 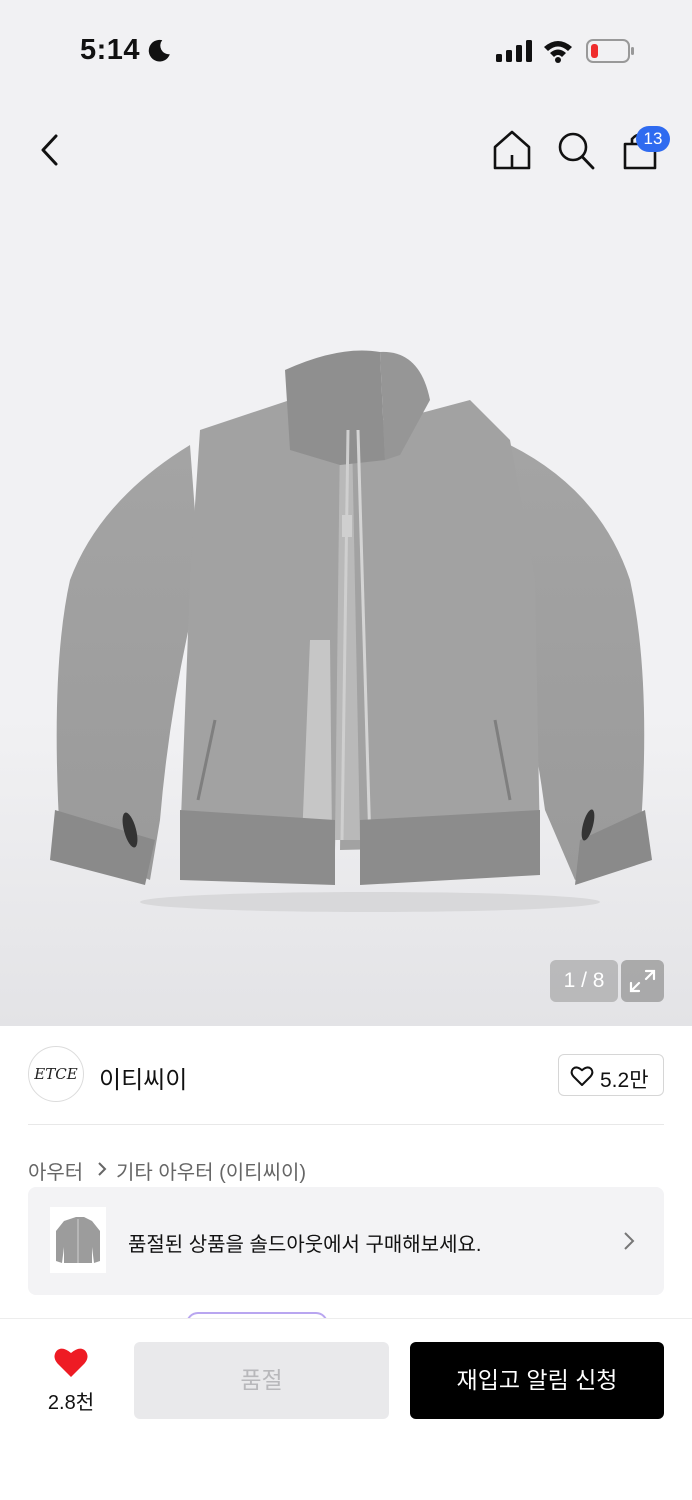 I want to click on battery-icon, so click(x=610, y=51).